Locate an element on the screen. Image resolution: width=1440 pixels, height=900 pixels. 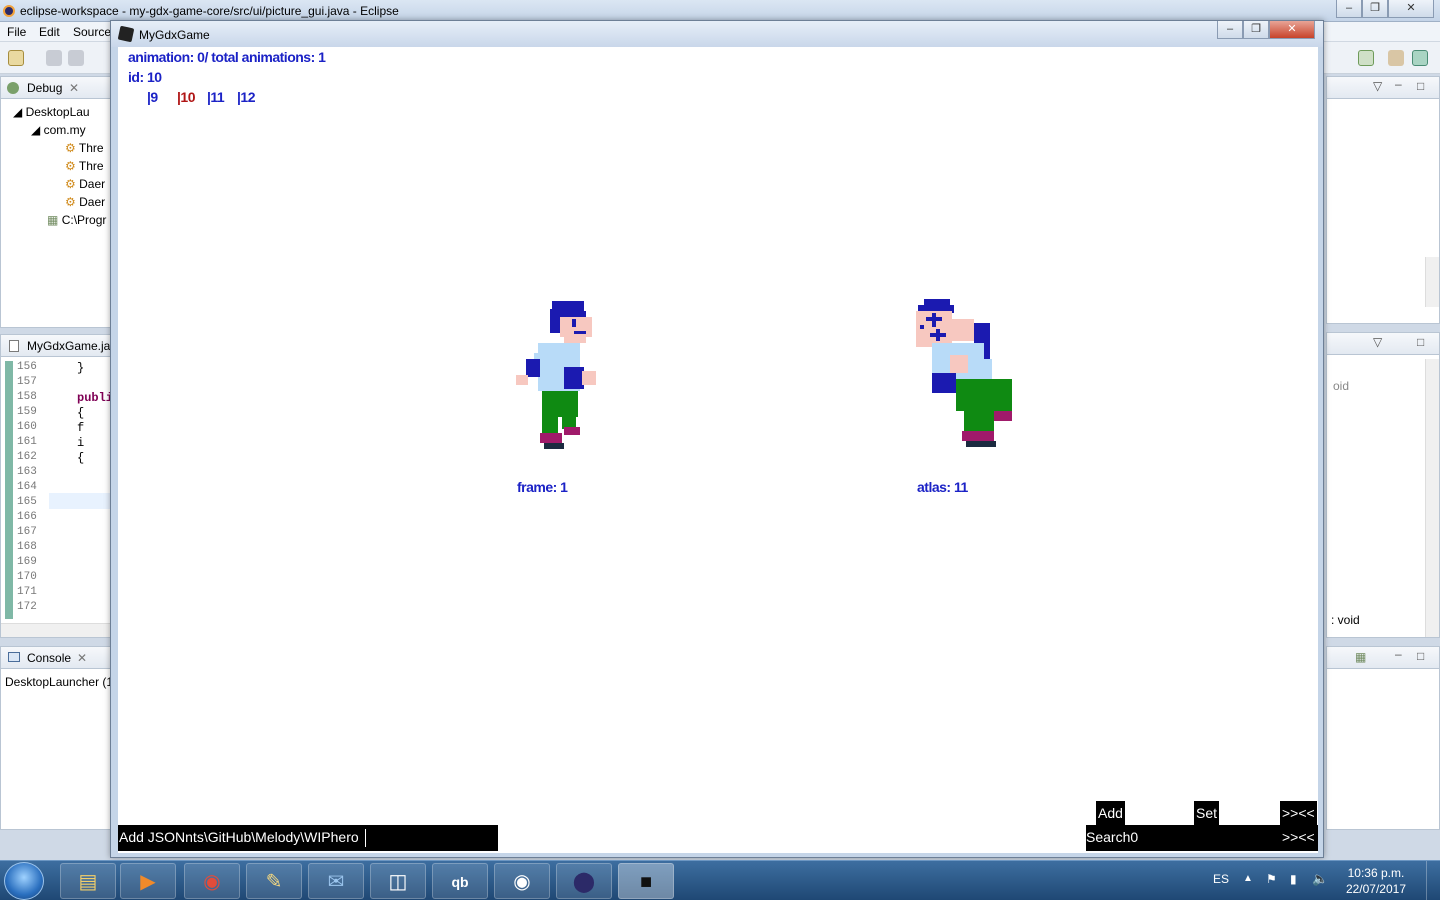
new-icon is located at coordinates (16, 58).